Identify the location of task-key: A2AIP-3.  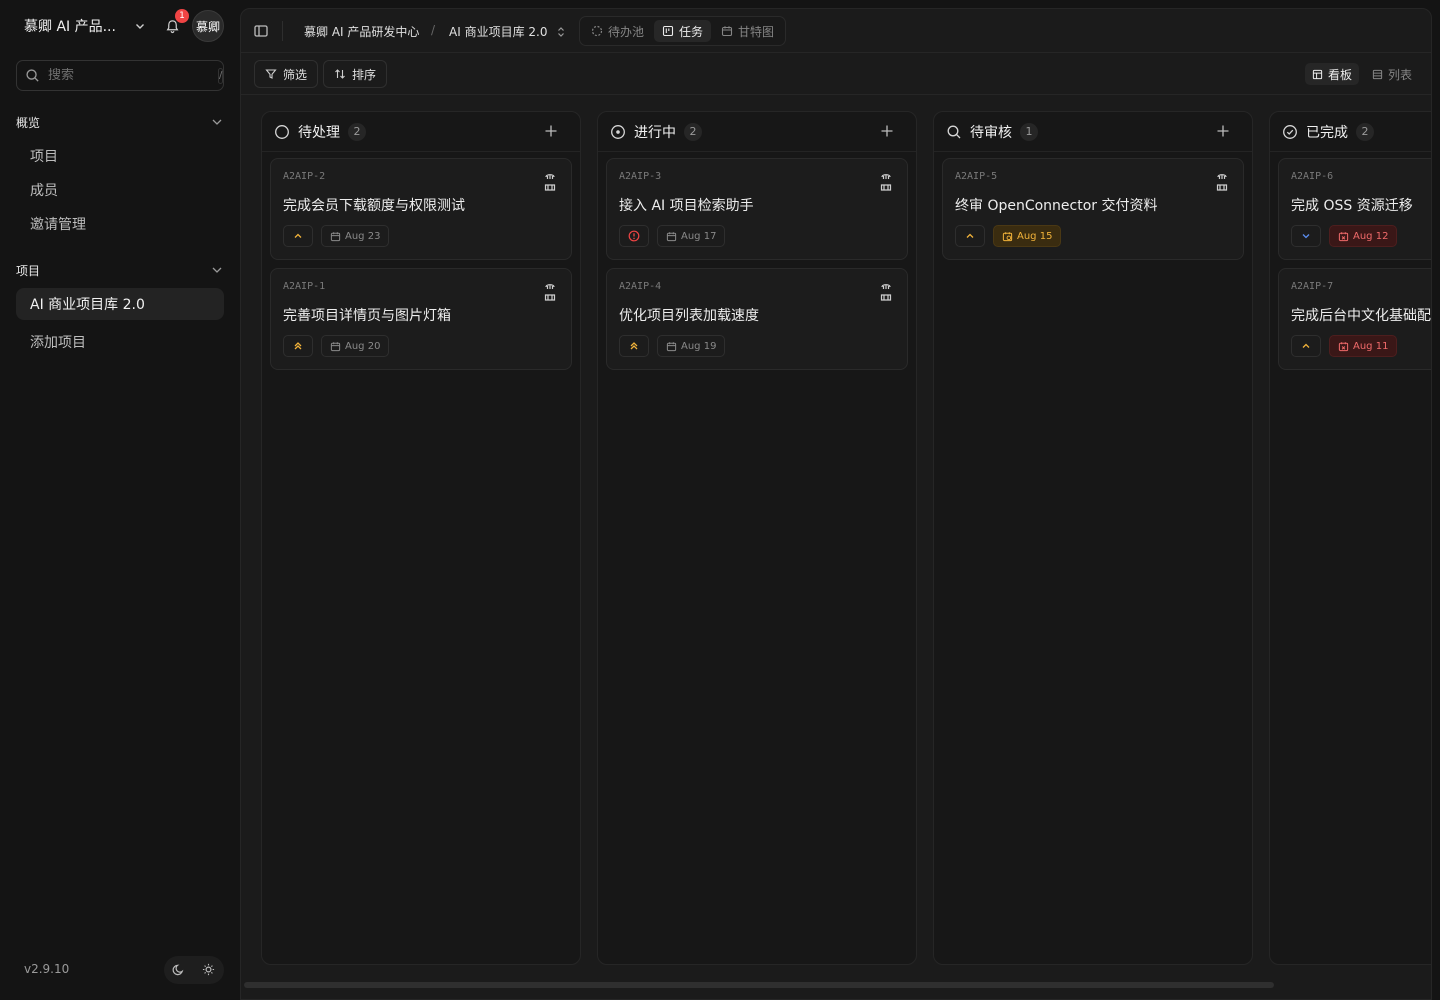
(640, 176).